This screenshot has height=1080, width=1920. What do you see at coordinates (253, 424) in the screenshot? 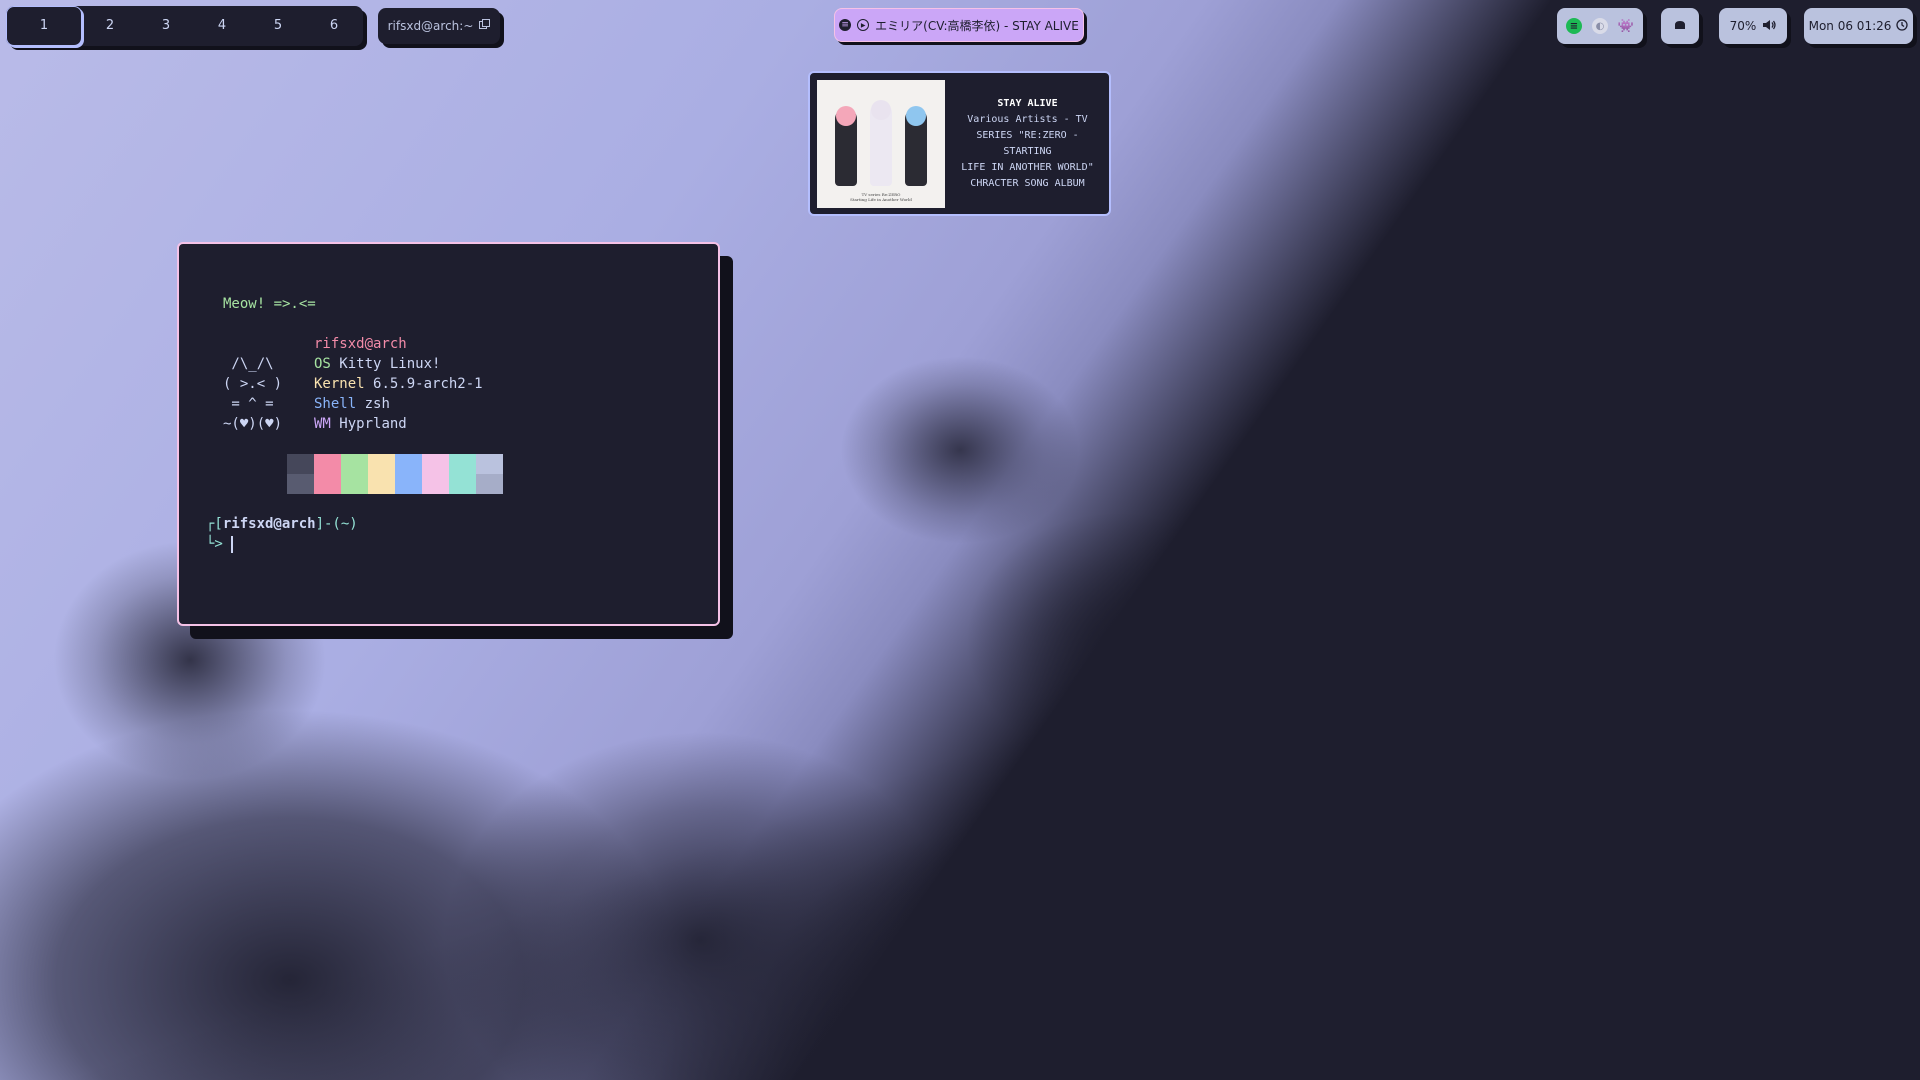
I see `ascii-cat-line: ~(♥)(♥)` at bounding box center [253, 424].